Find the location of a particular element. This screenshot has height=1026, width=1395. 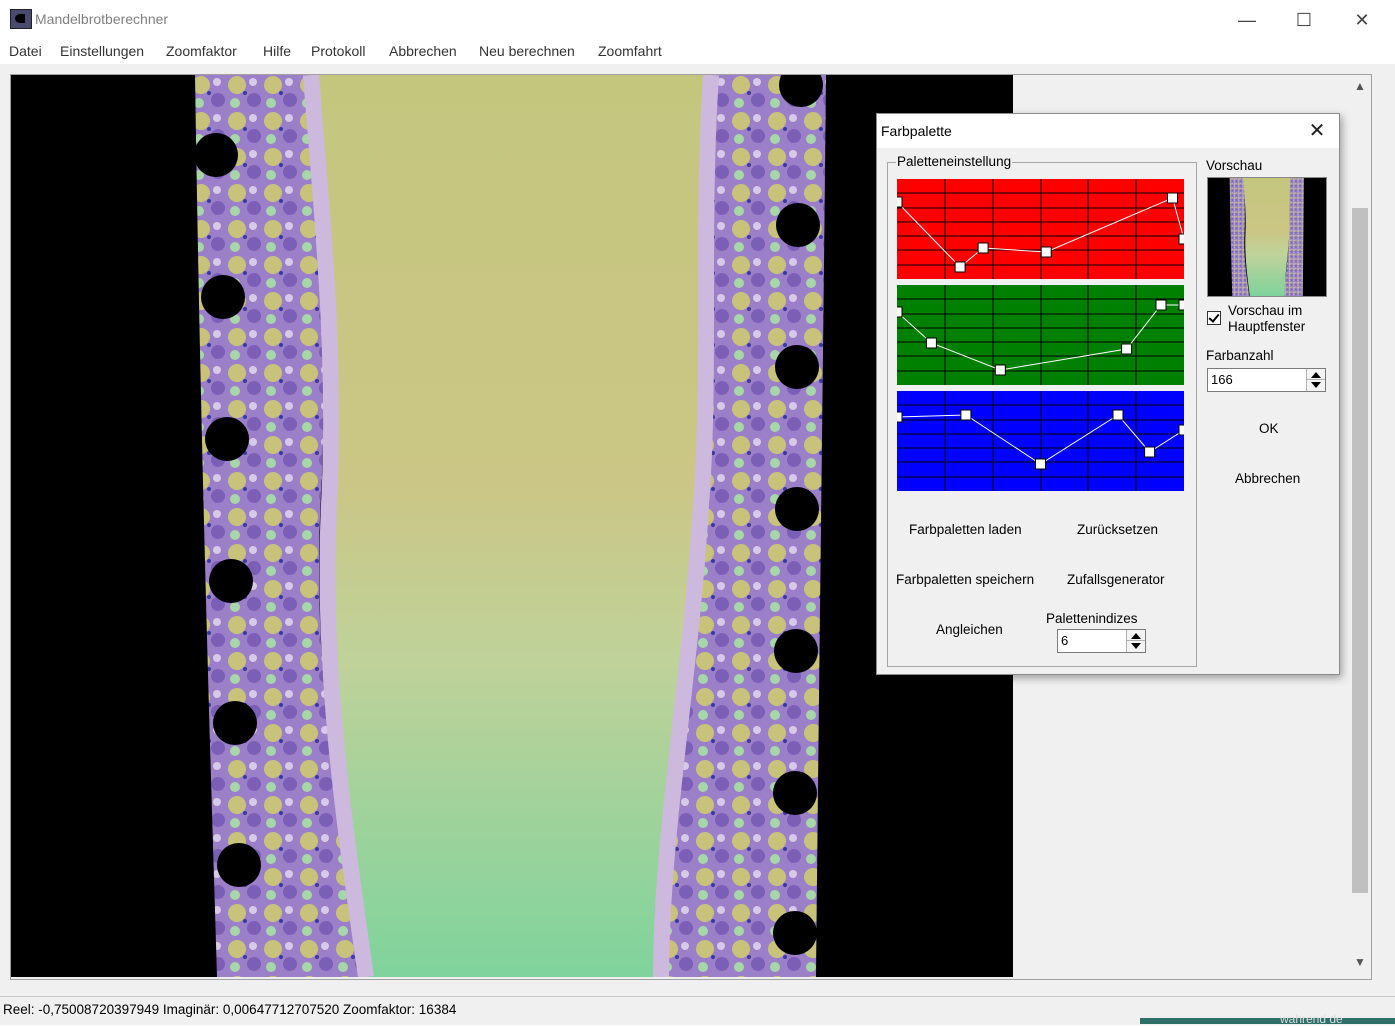

palette-indices-stepper: 6 is located at coordinates (1101, 641).